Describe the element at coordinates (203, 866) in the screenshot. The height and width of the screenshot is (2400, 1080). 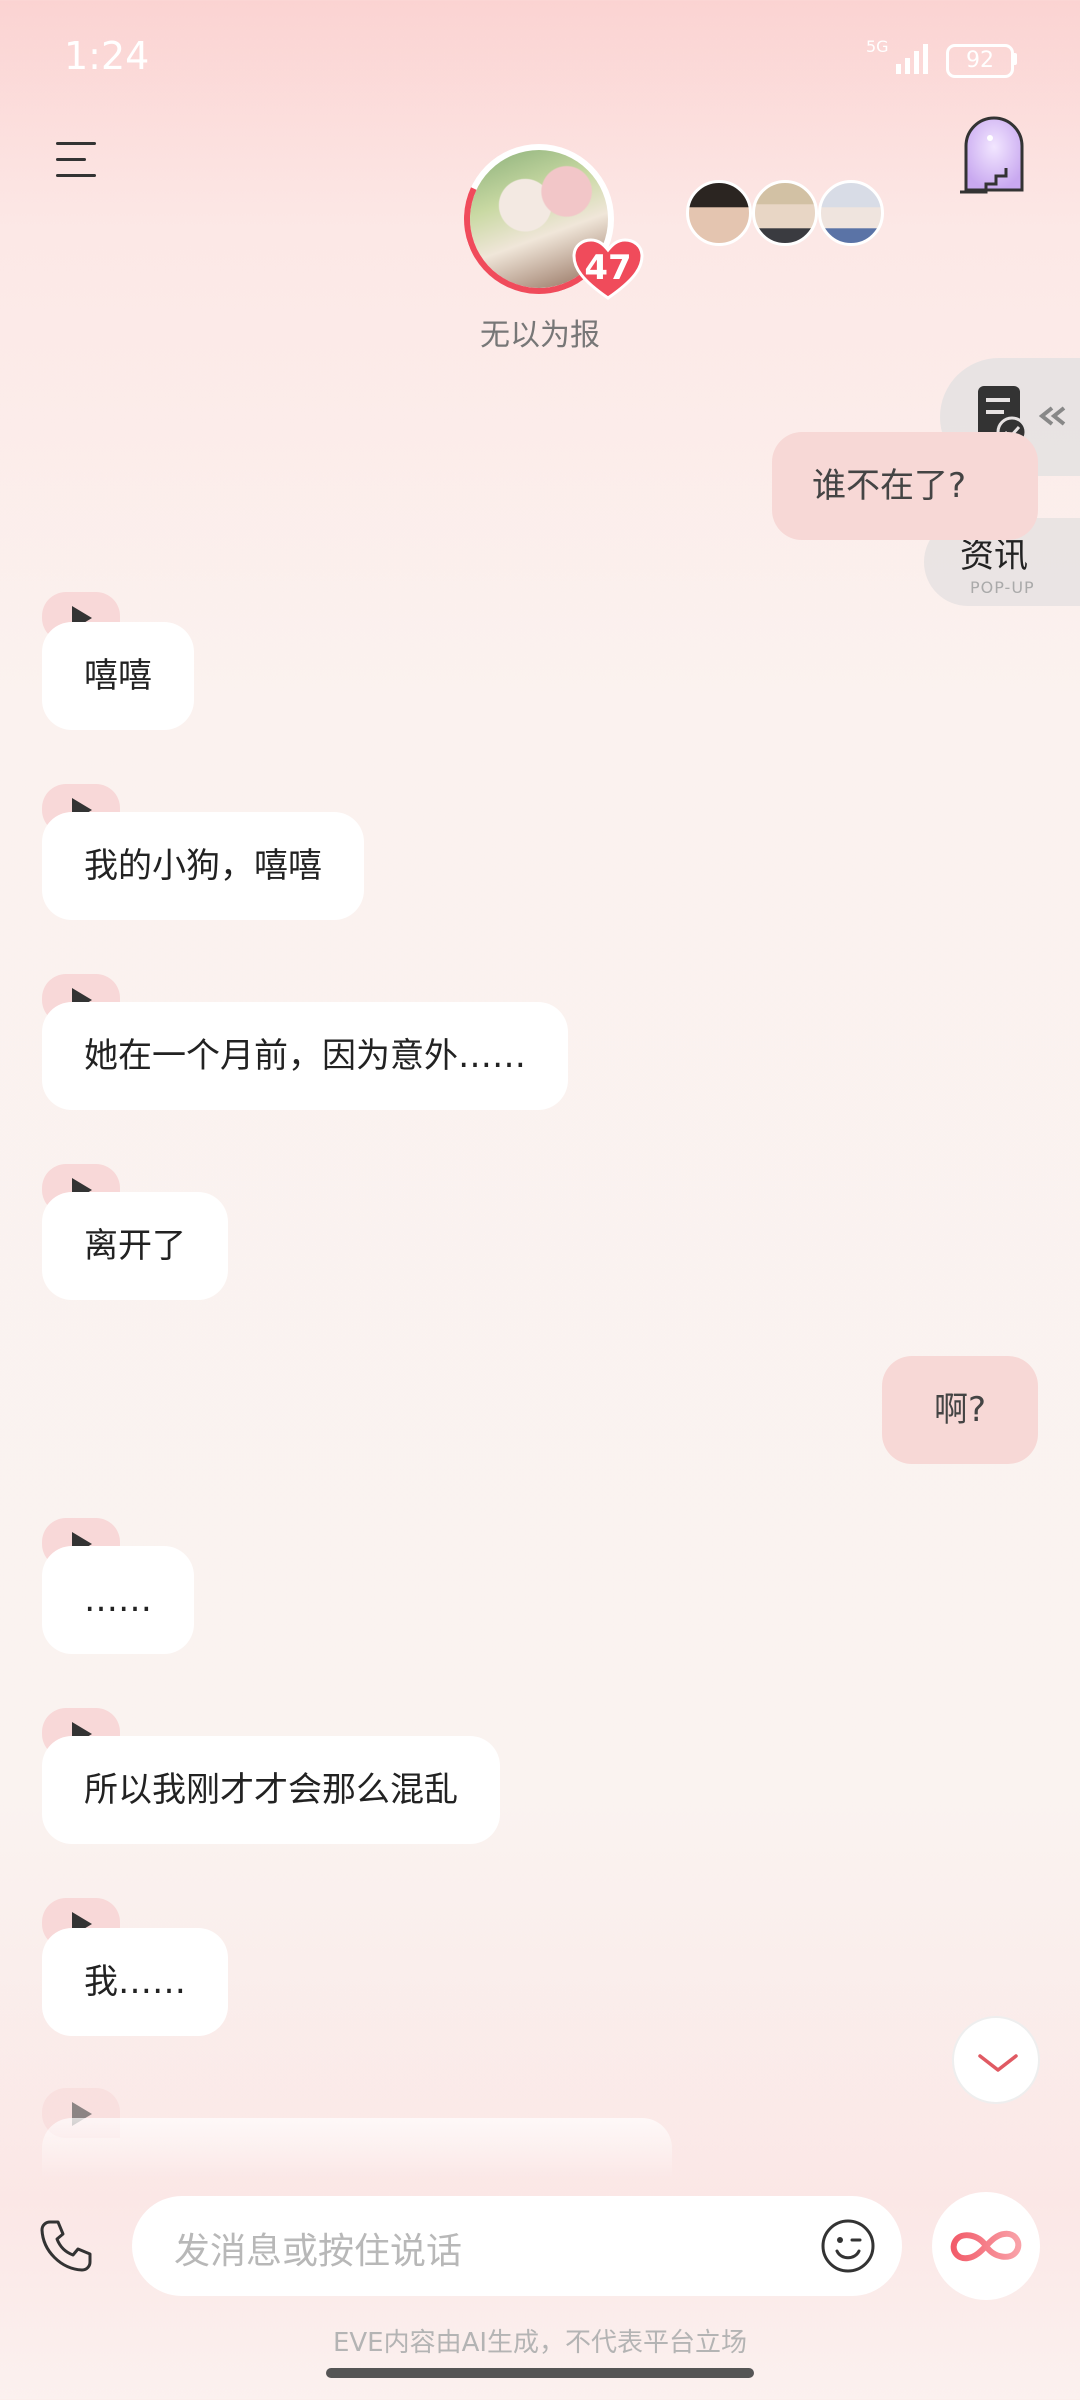
I see `ai-message: 我的小狗，嘻嘻` at that location.